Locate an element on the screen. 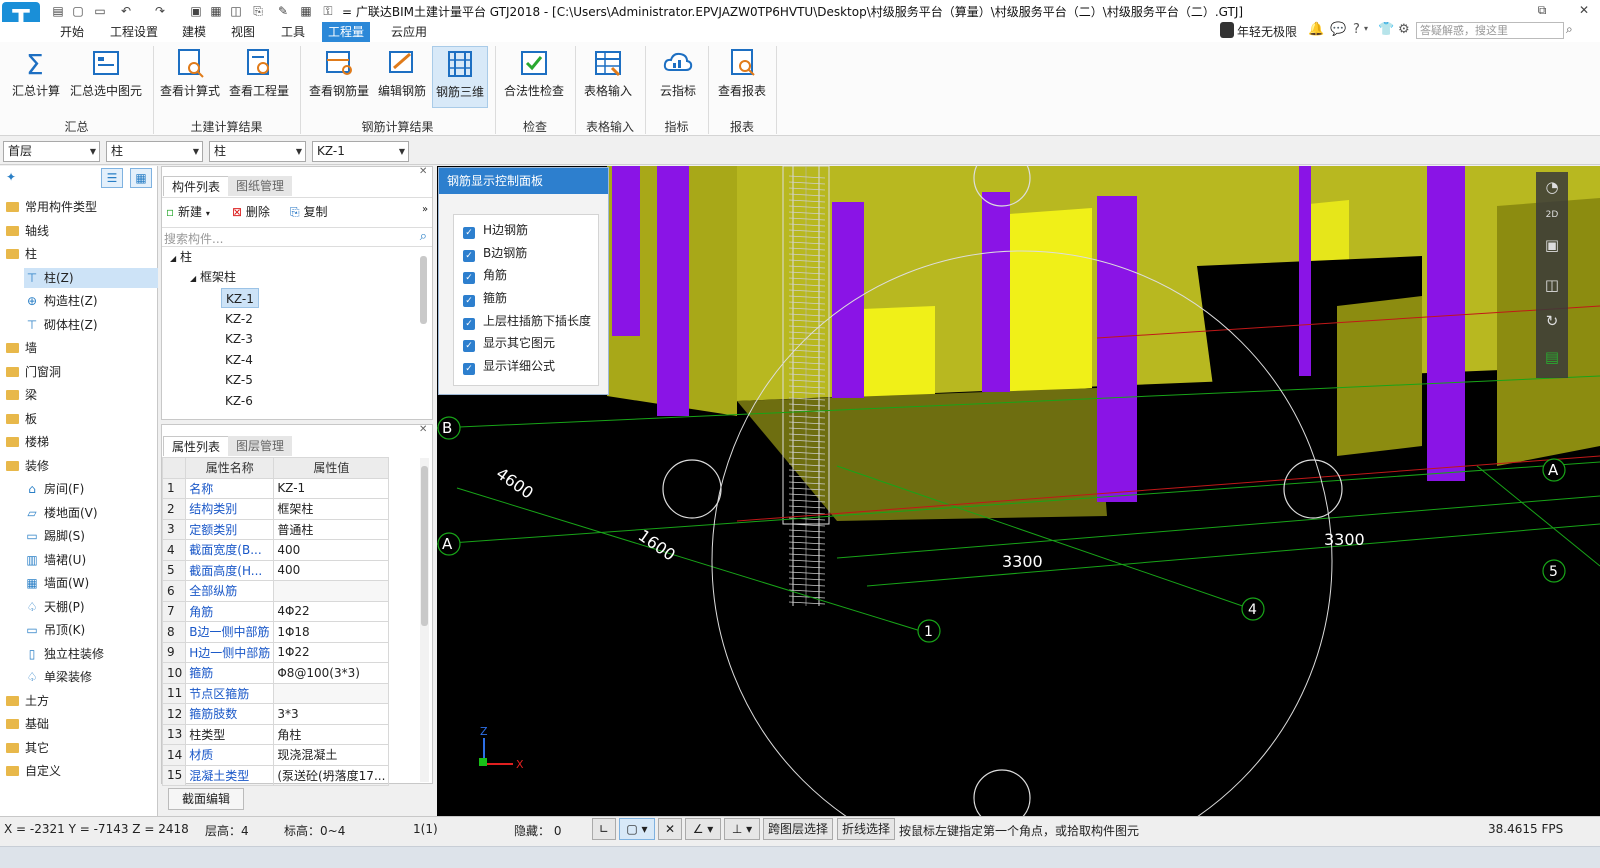  menu-quantities: 工程量 is located at coordinates (346, 32).